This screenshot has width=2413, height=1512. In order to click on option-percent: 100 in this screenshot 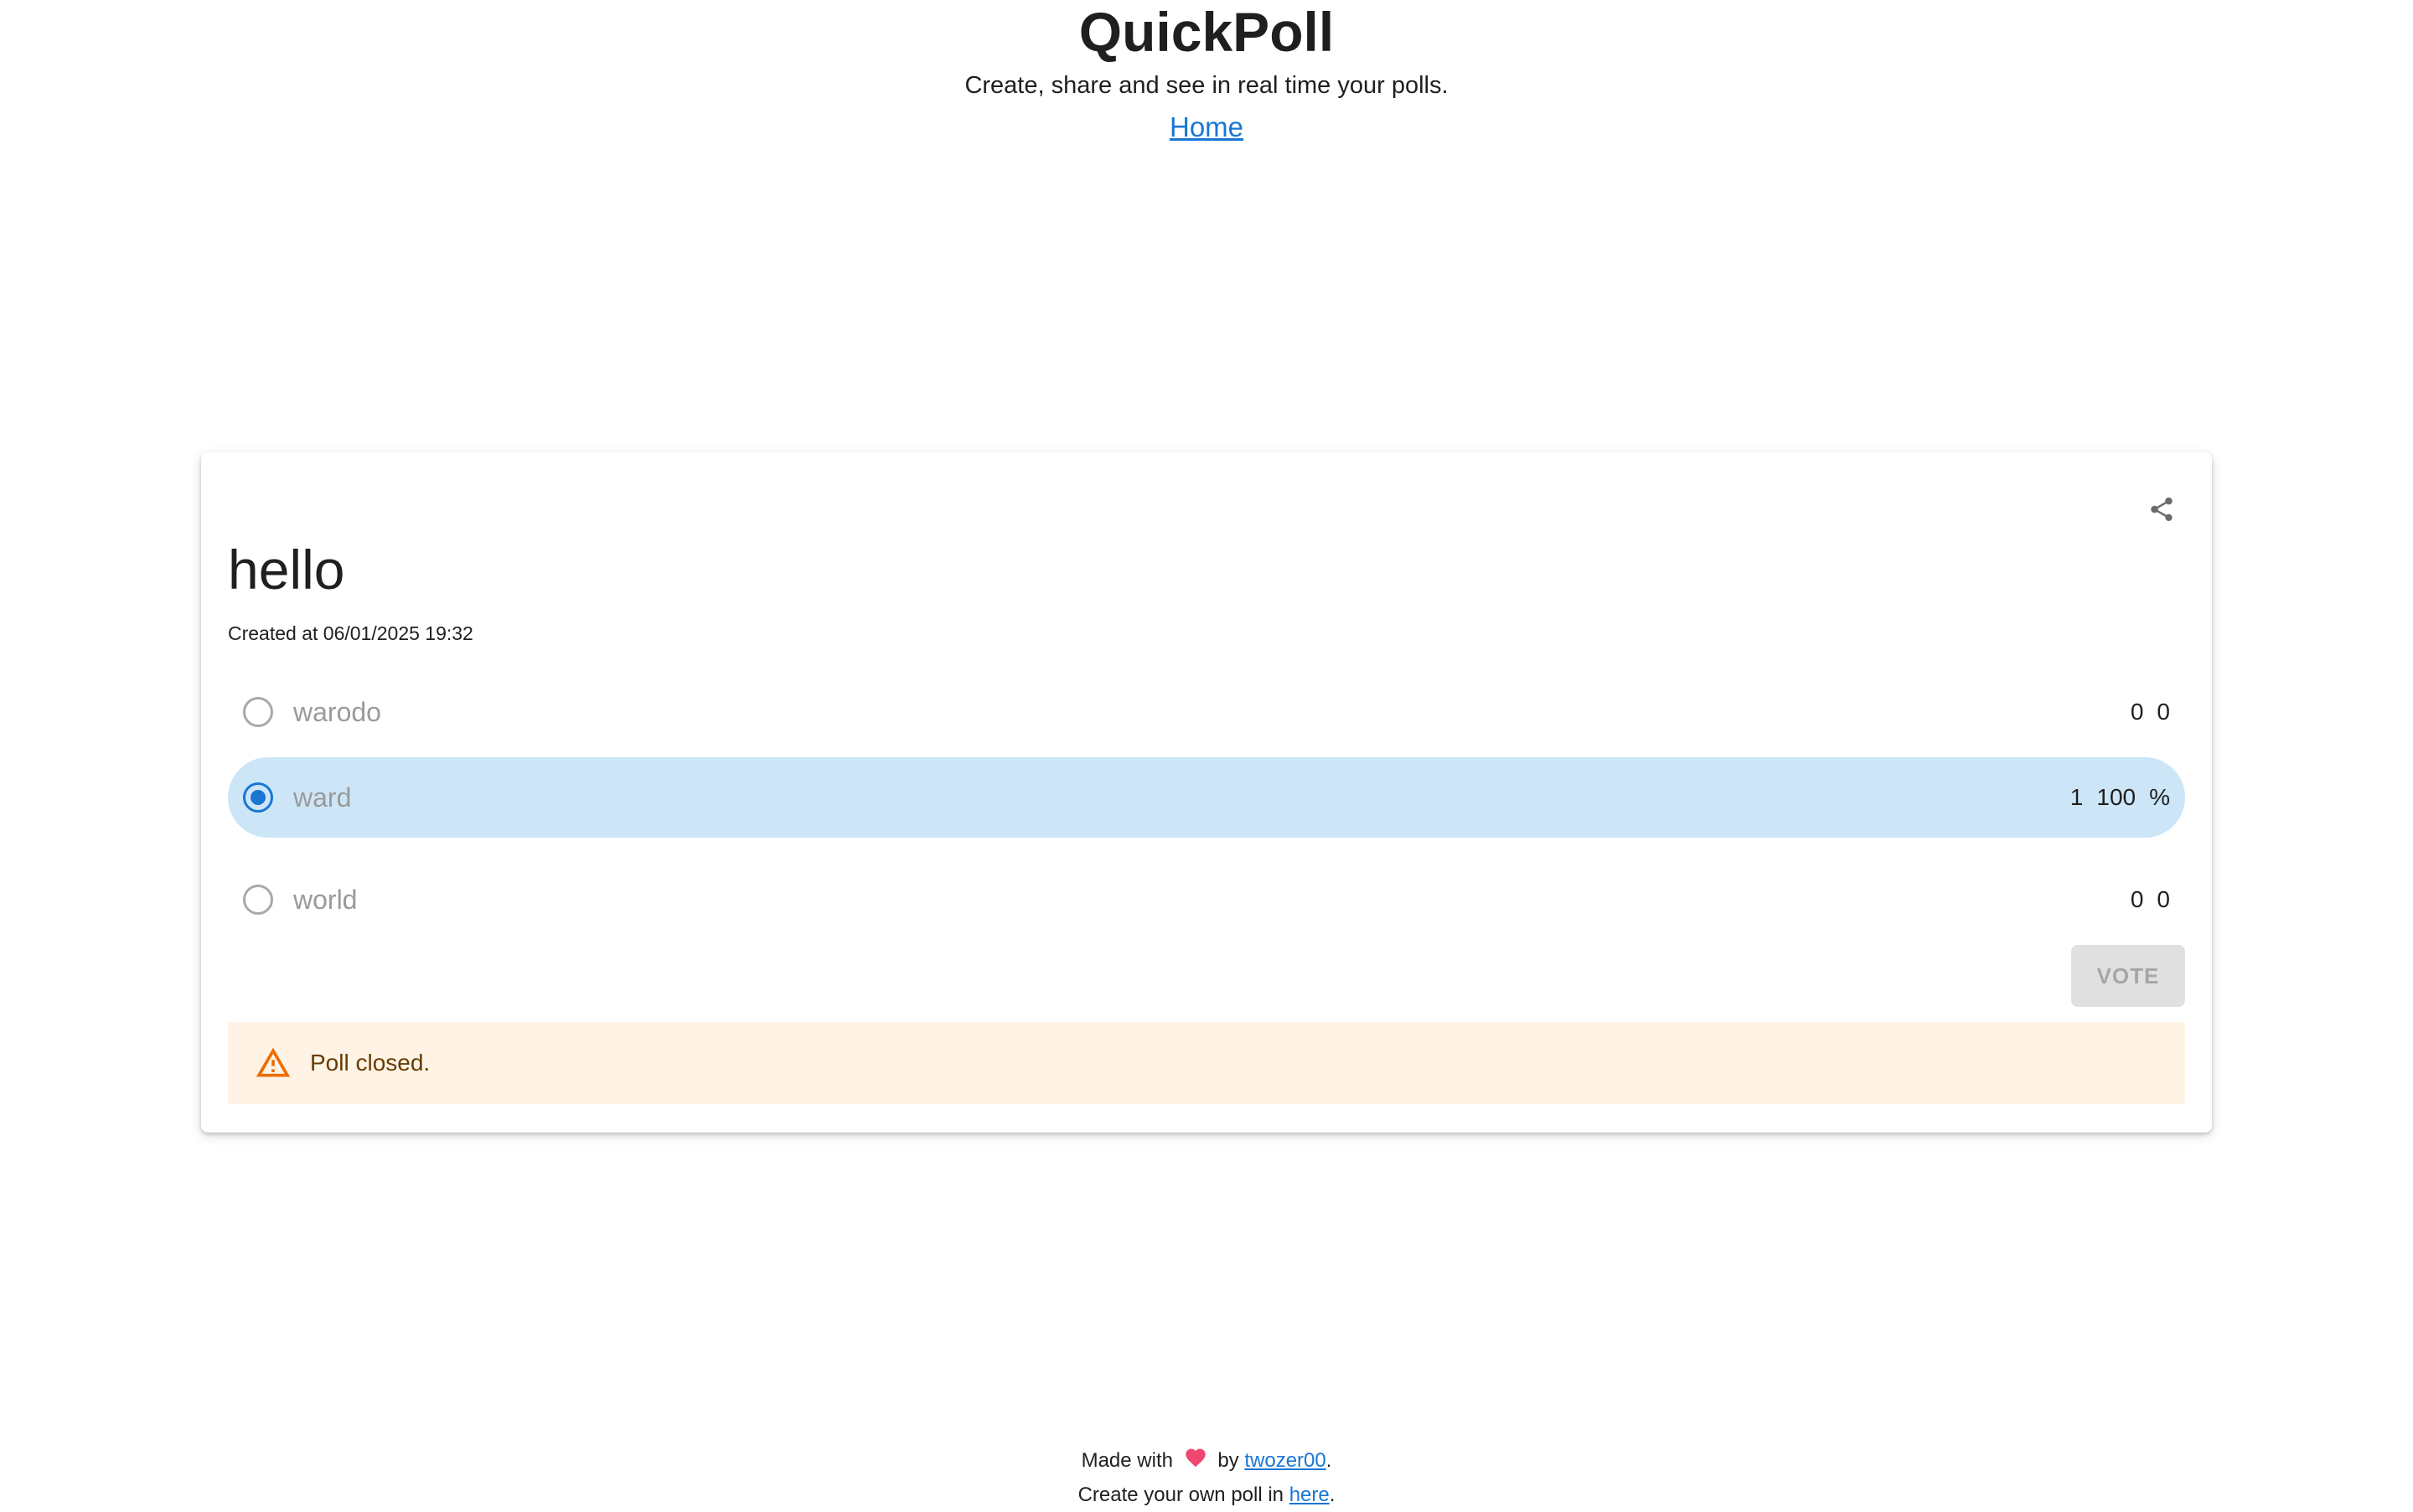, I will do `click(2116, 797)`.